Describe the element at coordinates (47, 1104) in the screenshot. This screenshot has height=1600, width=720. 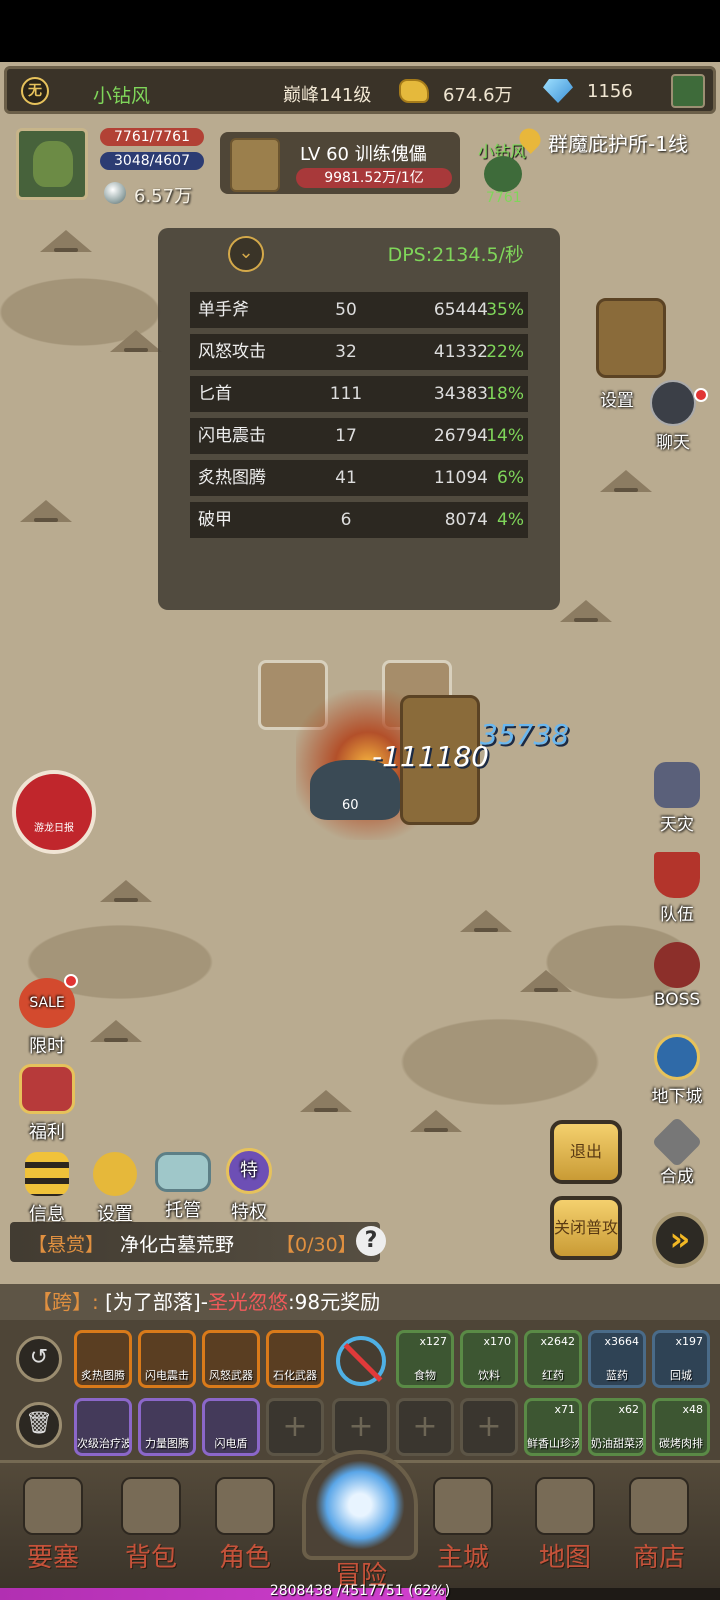
I see `welfare-button: 福利` at that location.